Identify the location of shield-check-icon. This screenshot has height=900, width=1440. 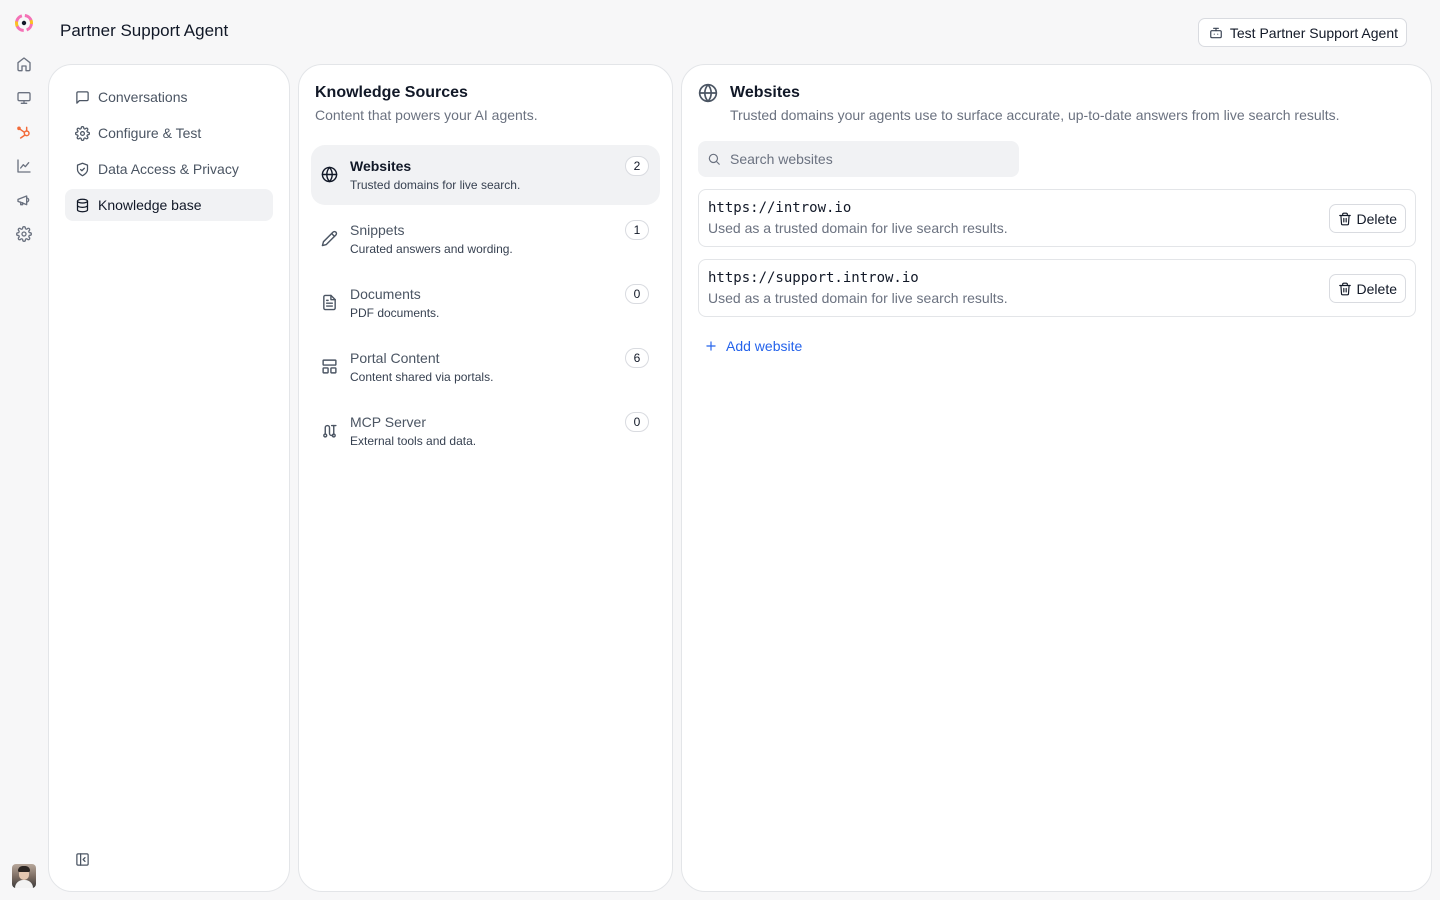
(82, 169).